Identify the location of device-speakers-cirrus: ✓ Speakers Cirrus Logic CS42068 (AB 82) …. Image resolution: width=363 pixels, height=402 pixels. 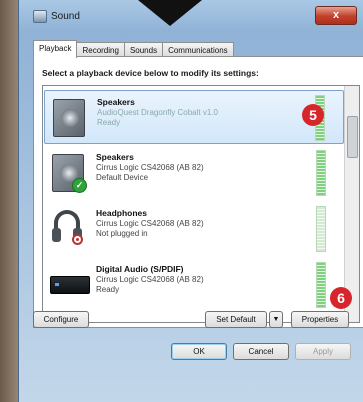
(194, 173).